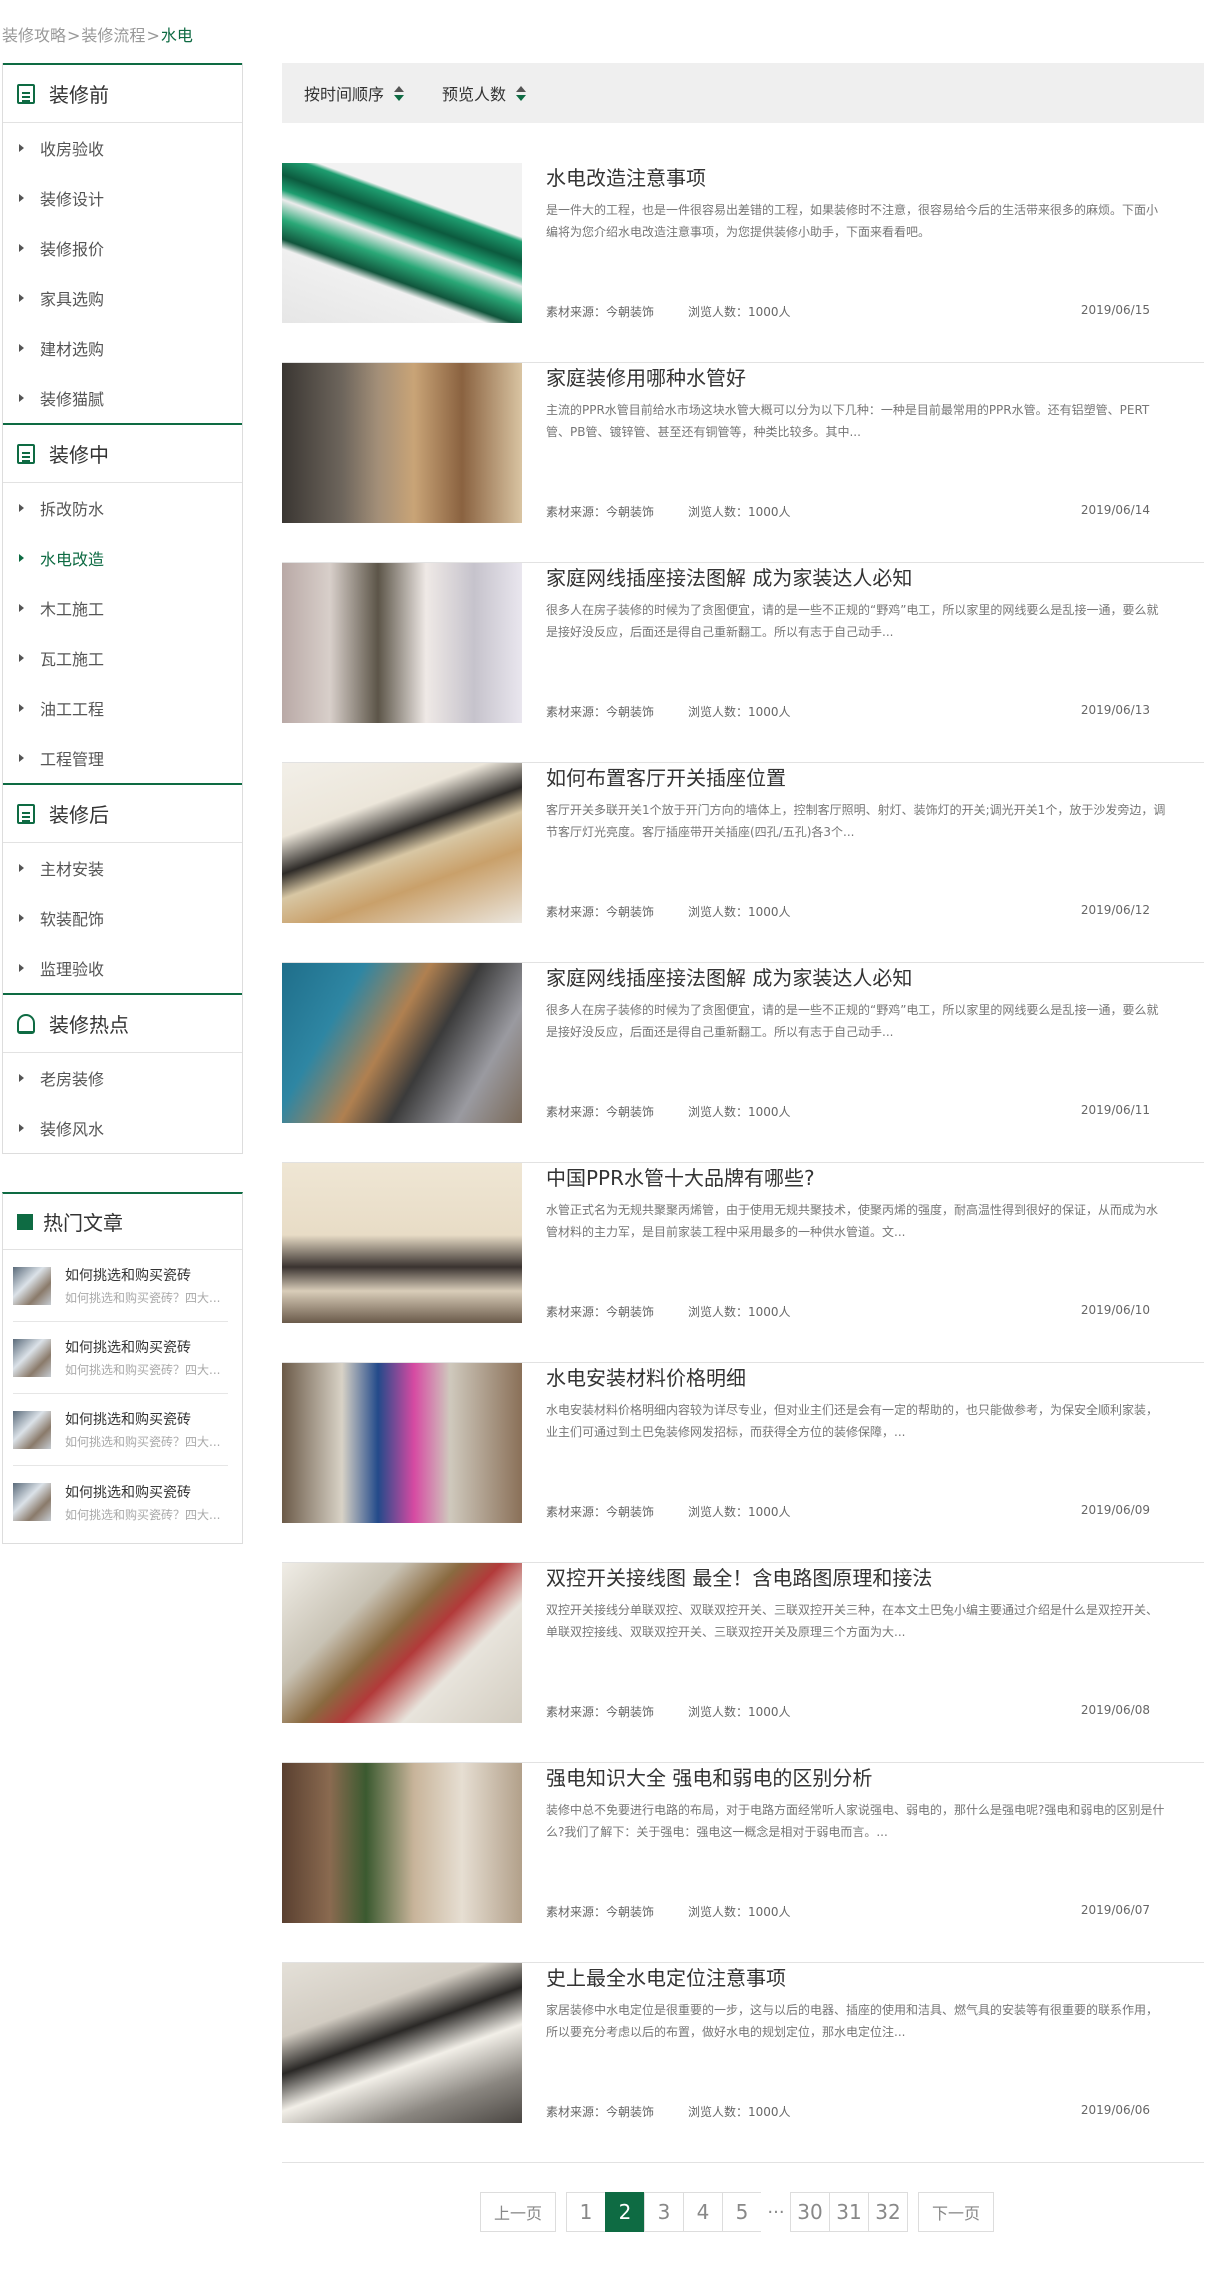  What do you see at coordinates (776, 2212) in the screenshot?
I see `pagination-ellipsis: ···` at bounding box center [776, 2212].